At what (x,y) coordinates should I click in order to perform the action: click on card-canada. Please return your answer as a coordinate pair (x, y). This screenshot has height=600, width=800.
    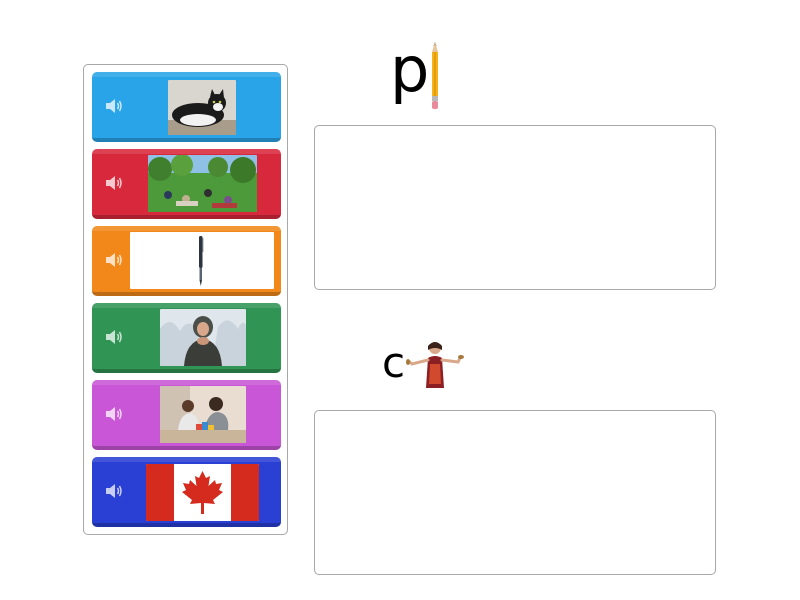
    Looking at the image, I should click on (186, 492).